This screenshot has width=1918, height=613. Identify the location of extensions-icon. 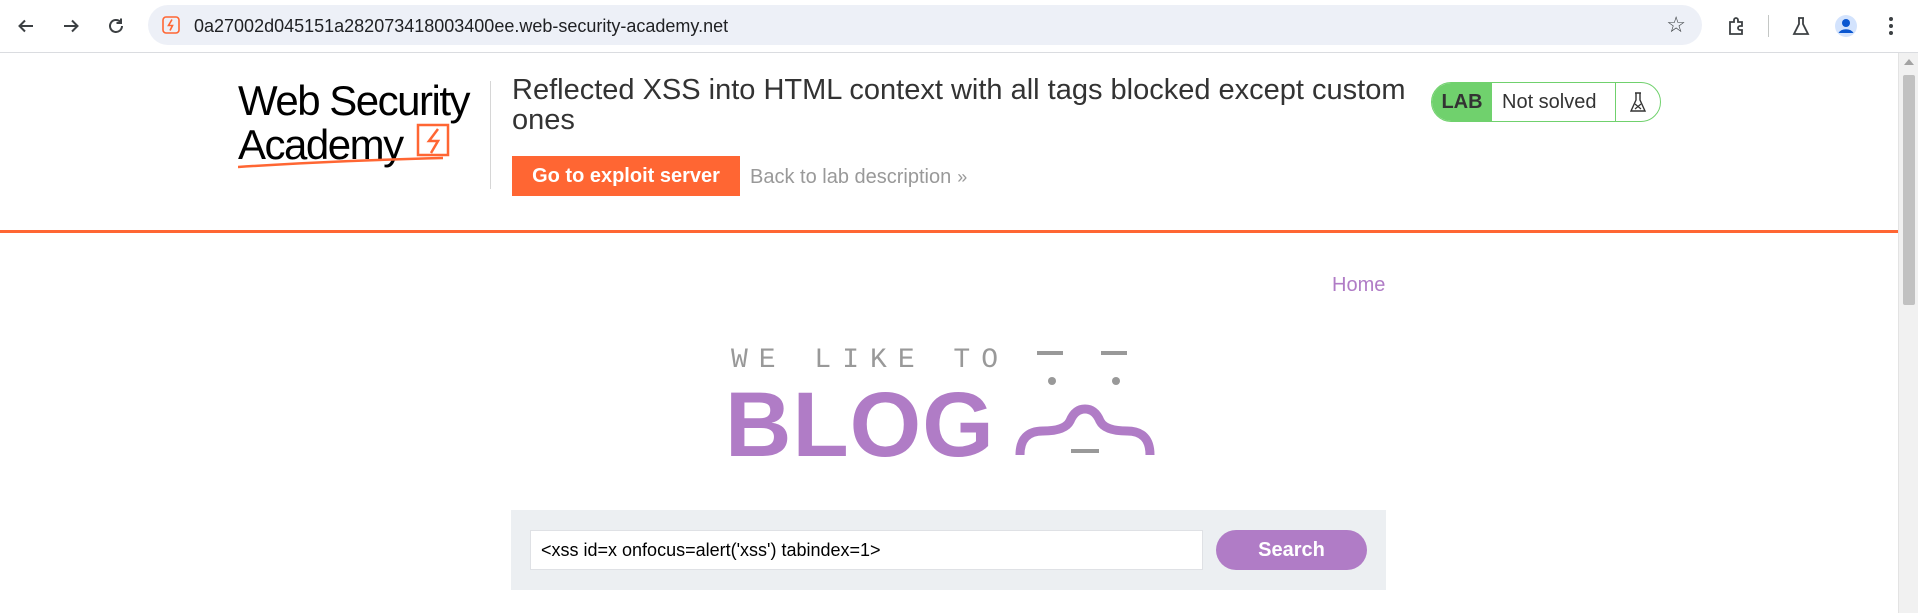
(1736, 26).